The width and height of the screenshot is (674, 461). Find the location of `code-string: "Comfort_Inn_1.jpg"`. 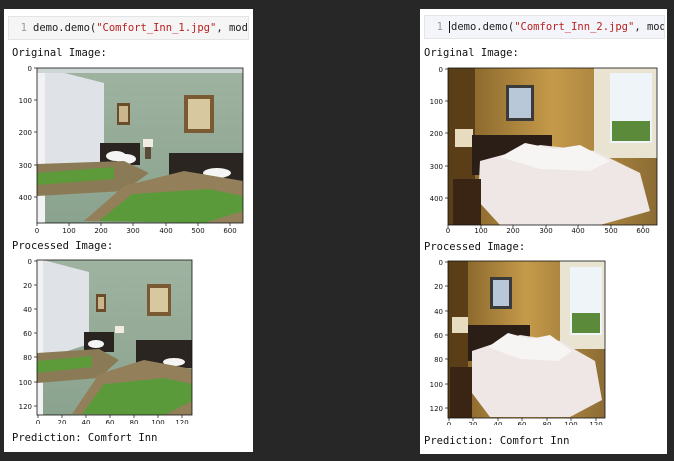

code-string: "Comfort_Inn_1.jpg" is located at coordinates (156, 28).